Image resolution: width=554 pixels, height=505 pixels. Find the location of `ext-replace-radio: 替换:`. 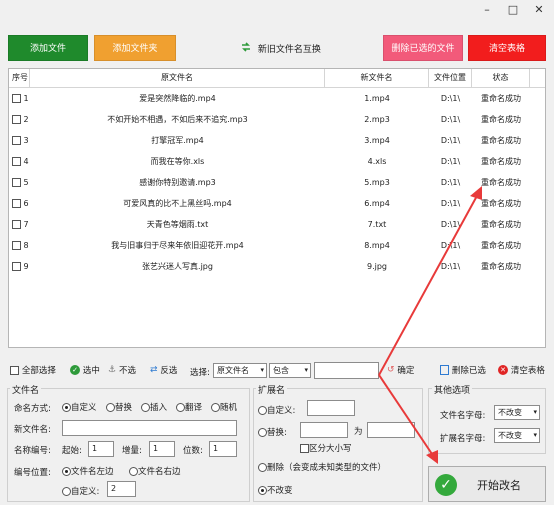

ext-replace-radio: 替换: is located at coordinates (272, 432).